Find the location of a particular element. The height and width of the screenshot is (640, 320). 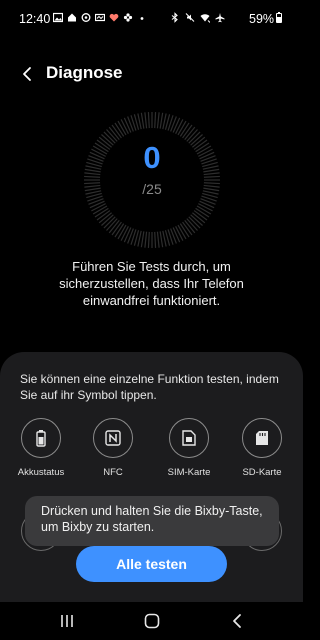

header: Diagnose is located at coordinates (151, 74).